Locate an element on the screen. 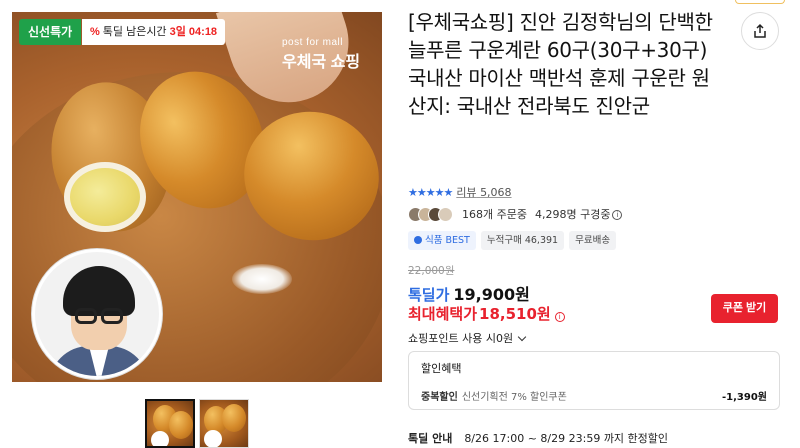 Image resolution: width=800 pixels, height=448 pixels. points-text: 쇼핑포인트 사용 시0원 is located at coordinates (461, 338).